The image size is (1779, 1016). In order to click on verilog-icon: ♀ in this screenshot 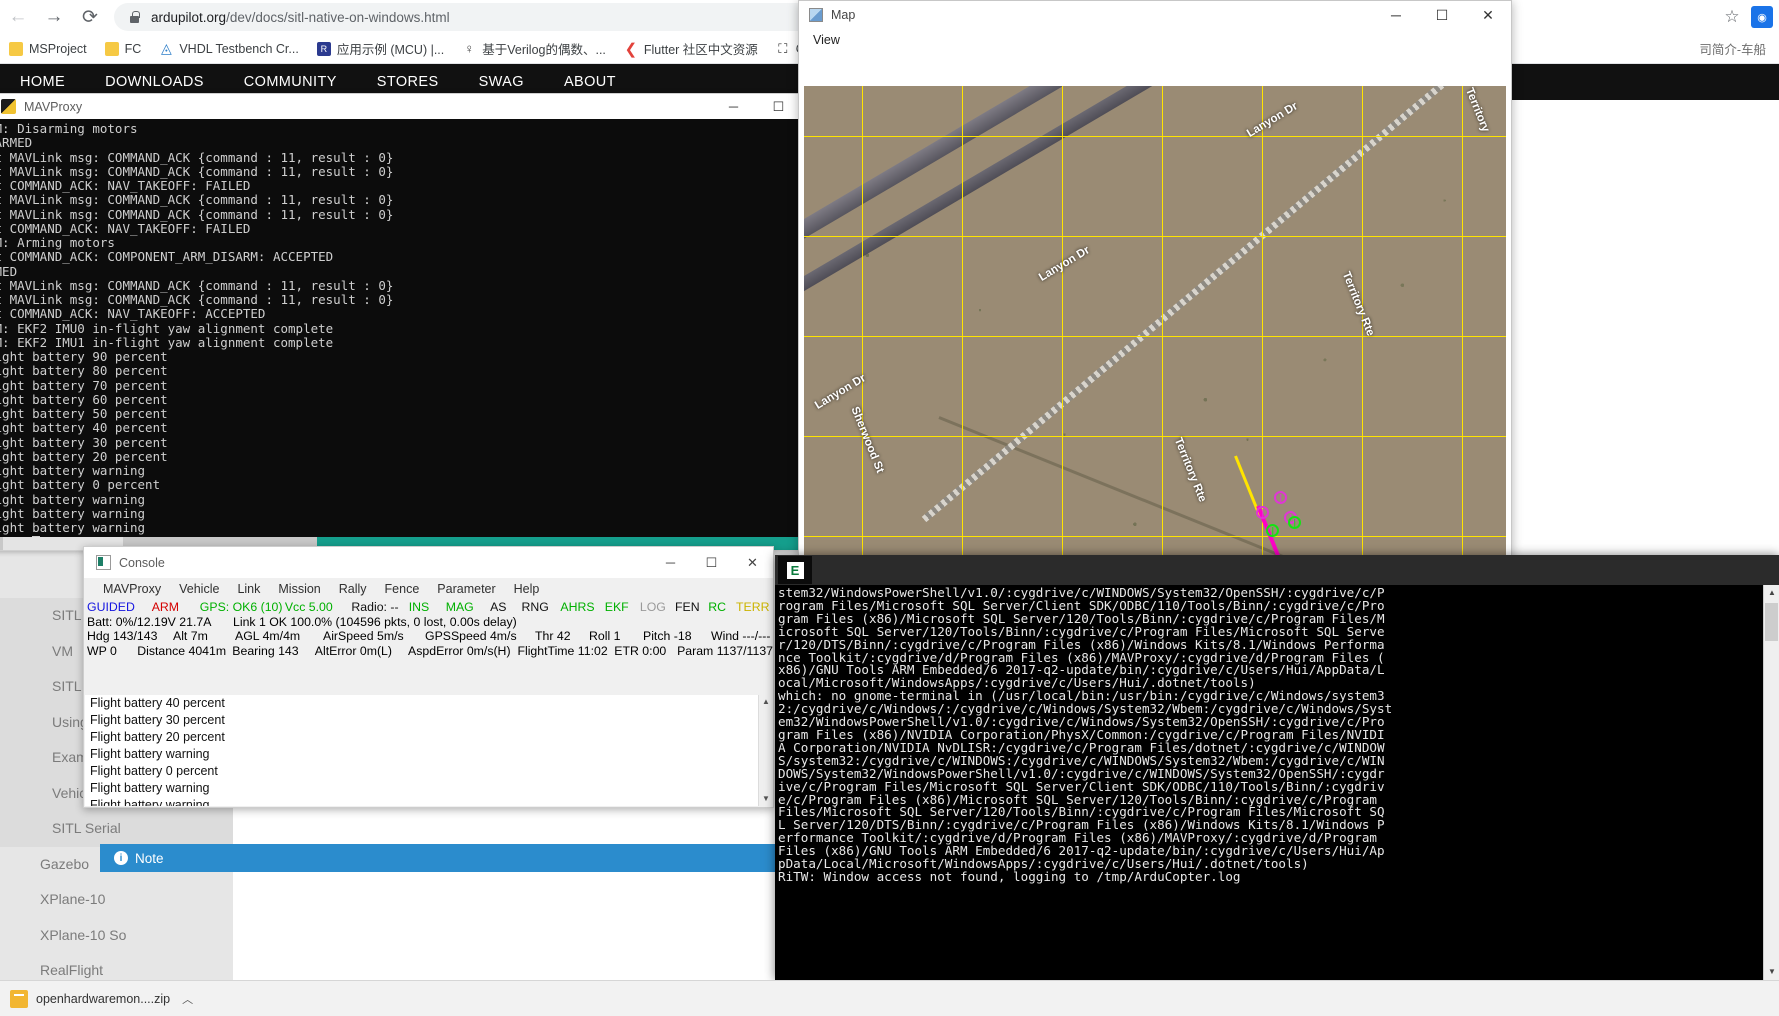, I will do `click(469, 48)`.